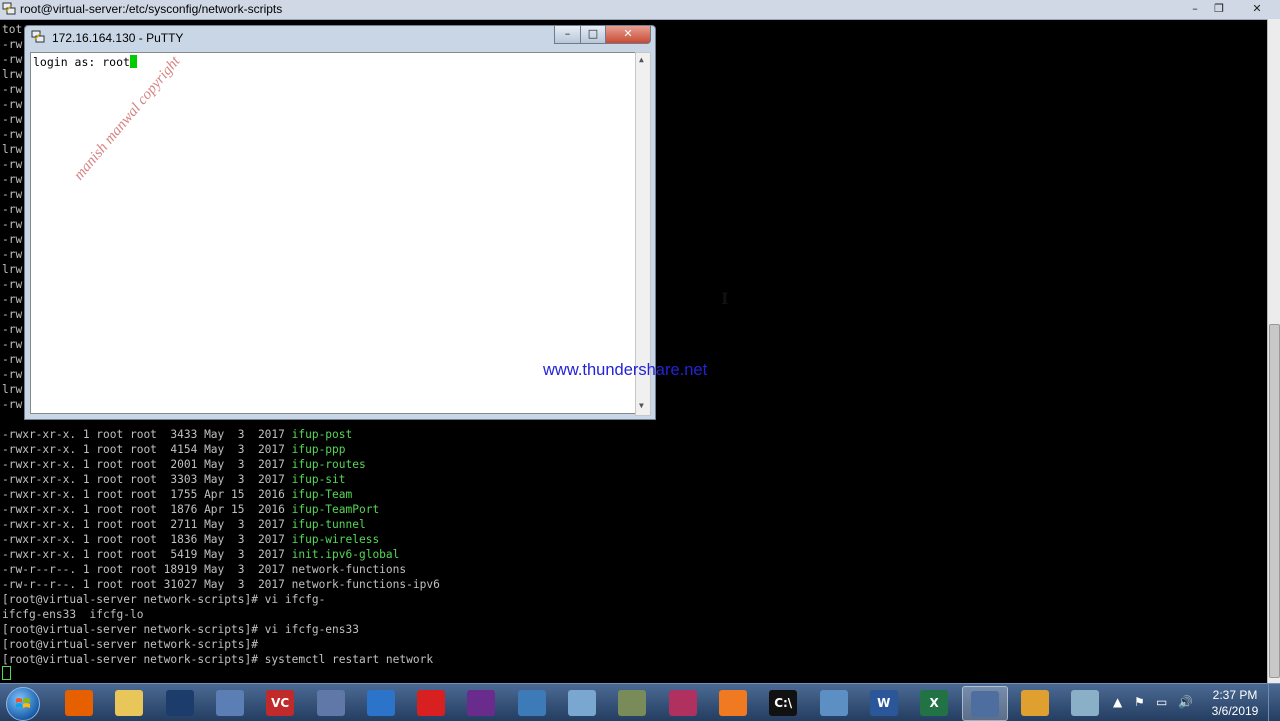  What do you see at coordinates (322, 434) in the screenshot?
I see `file-name: ifup-post` at bounding box center [322, 434].